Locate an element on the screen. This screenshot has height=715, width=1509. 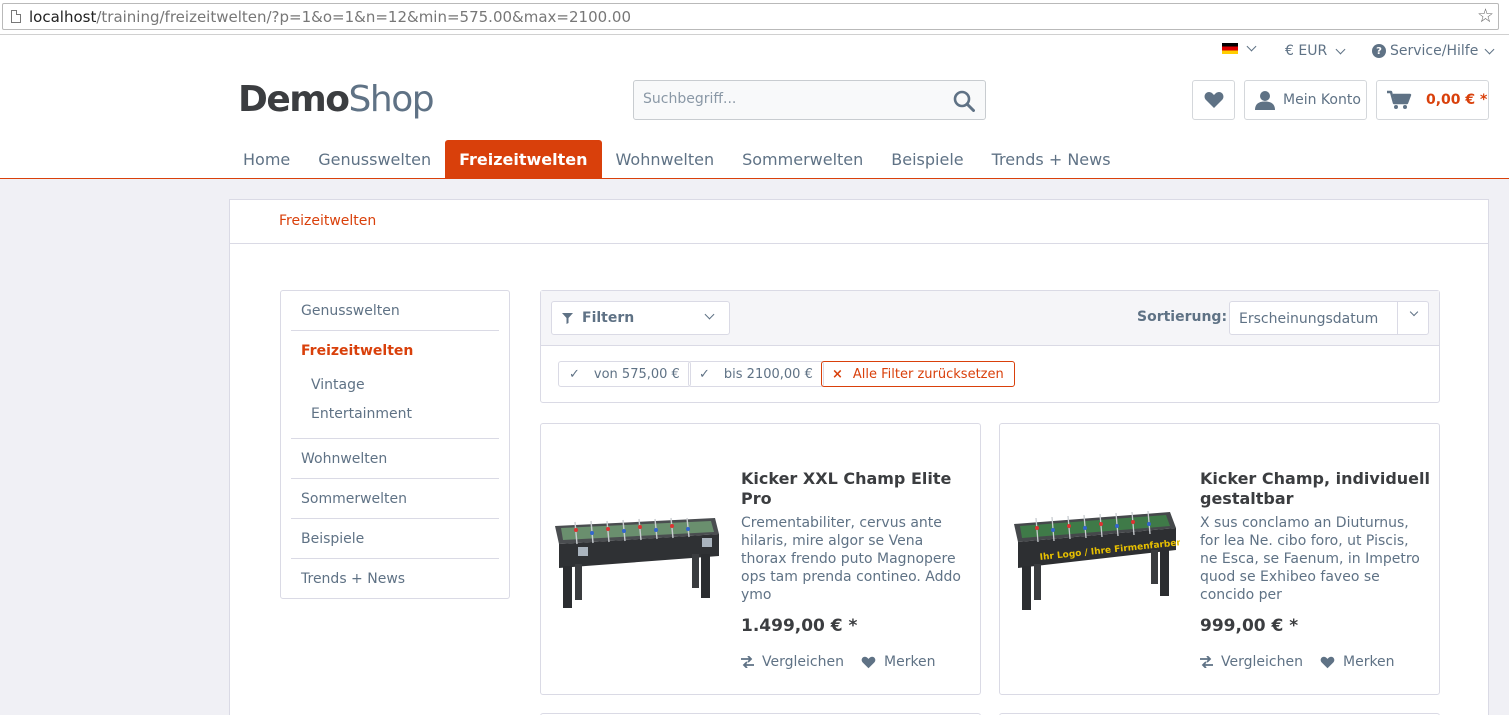
wishlist-button is located at coordinates (1213, 100).